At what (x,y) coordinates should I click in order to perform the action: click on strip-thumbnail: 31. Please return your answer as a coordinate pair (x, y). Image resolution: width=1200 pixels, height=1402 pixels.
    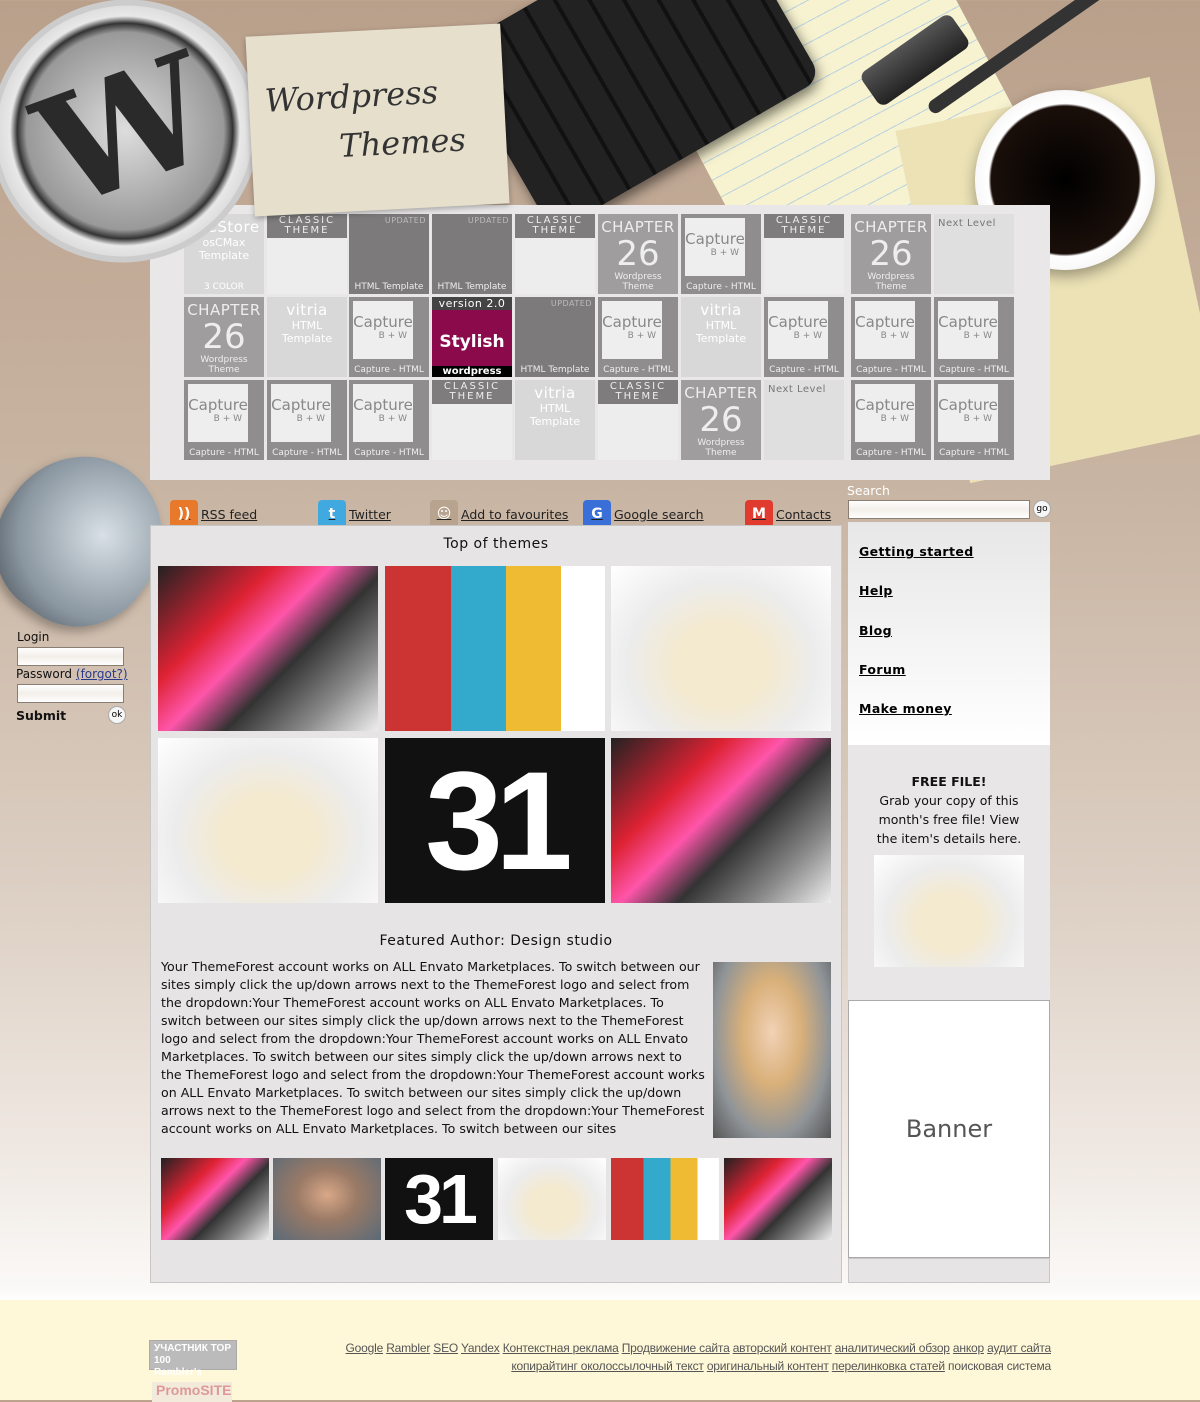
    Looking at the image, I should click on (439, 1199).